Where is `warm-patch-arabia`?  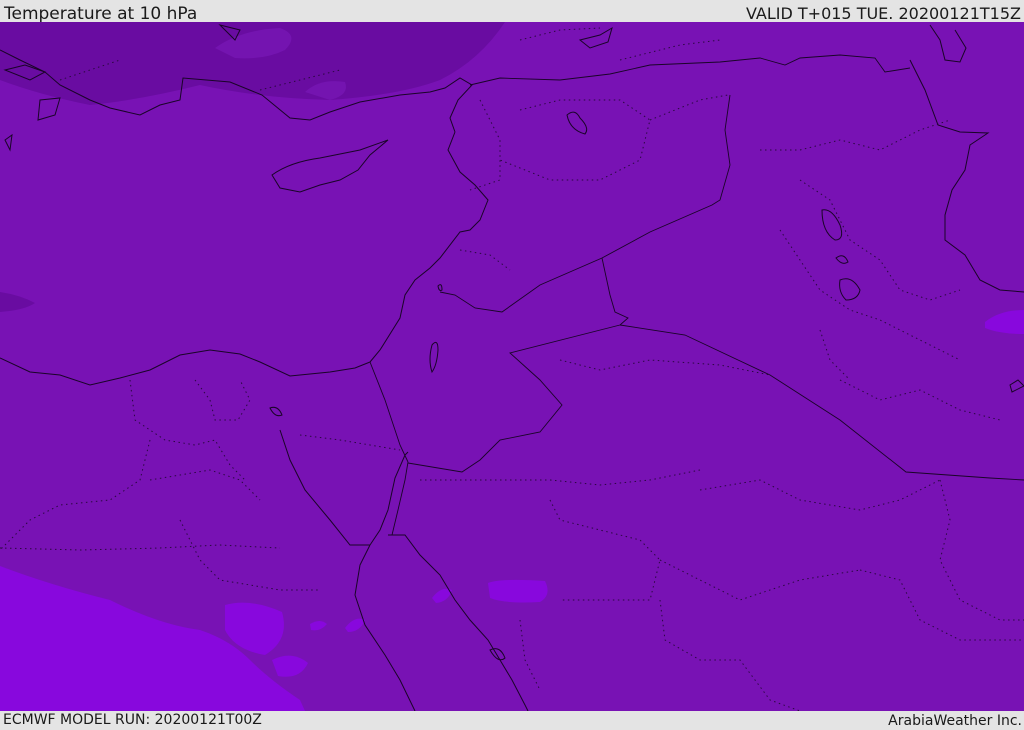
warm-patch-arabia is located at coordinates (518, 591).